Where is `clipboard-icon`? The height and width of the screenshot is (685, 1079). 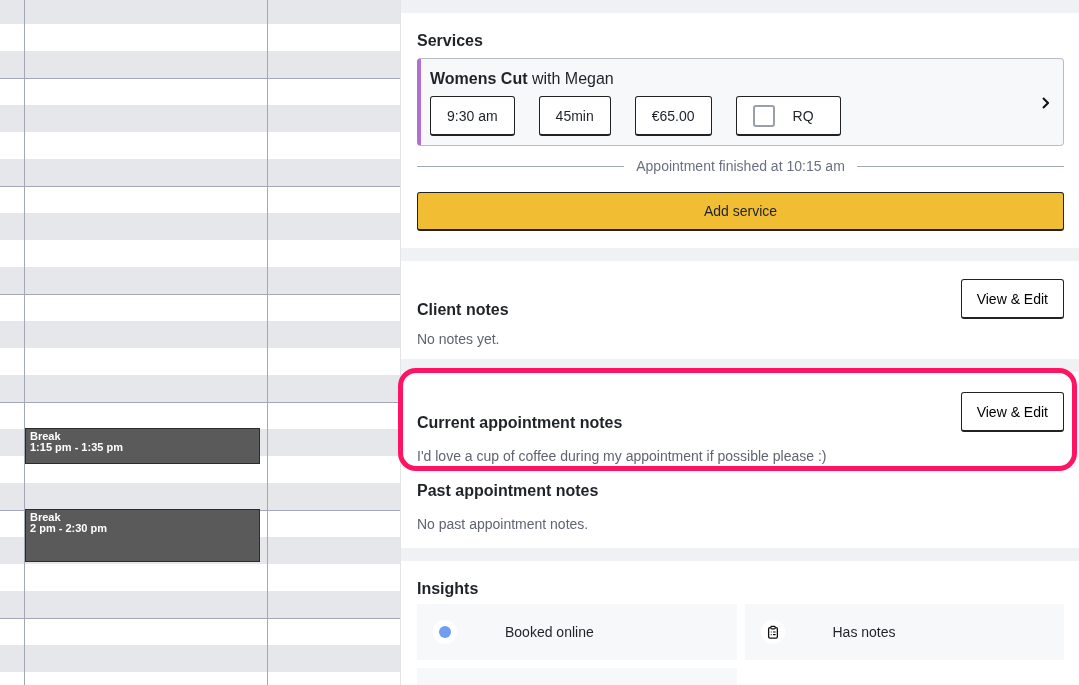 clipboard-icon is located at coordinates (772, 632).